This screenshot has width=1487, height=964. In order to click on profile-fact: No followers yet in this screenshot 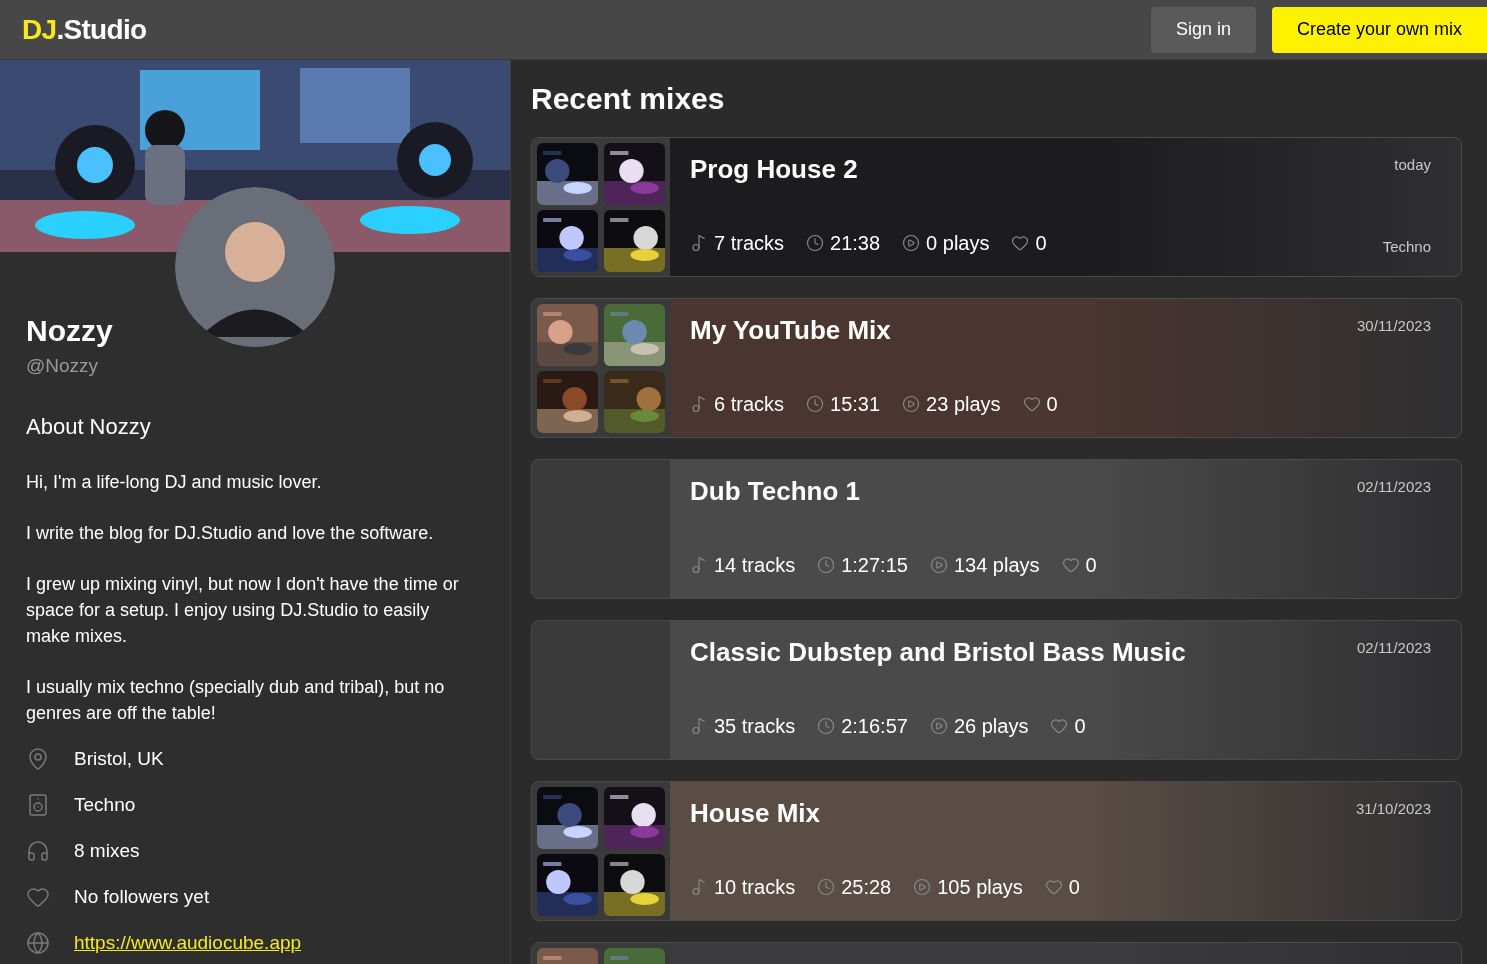, I will do `click(142, 896)`.